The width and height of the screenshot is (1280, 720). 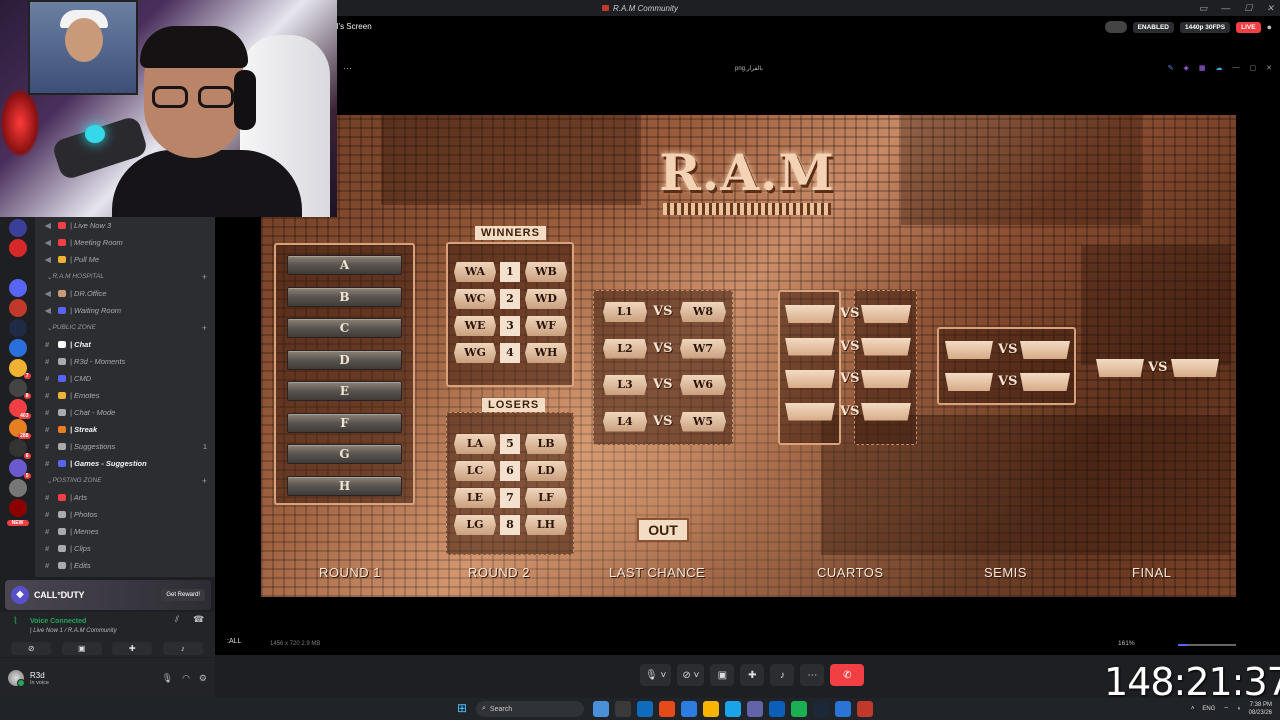 What do you see at coordinates (125, 531) in the screenshot?
I see `text-channel: # | Memes` at bounding box center [125, 531].